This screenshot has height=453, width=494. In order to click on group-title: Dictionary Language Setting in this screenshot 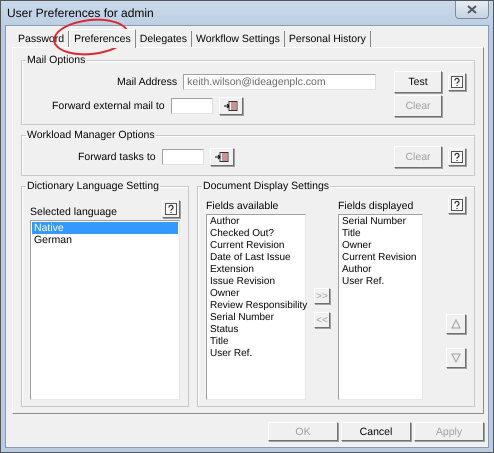, I will do `click(93, 186)`.